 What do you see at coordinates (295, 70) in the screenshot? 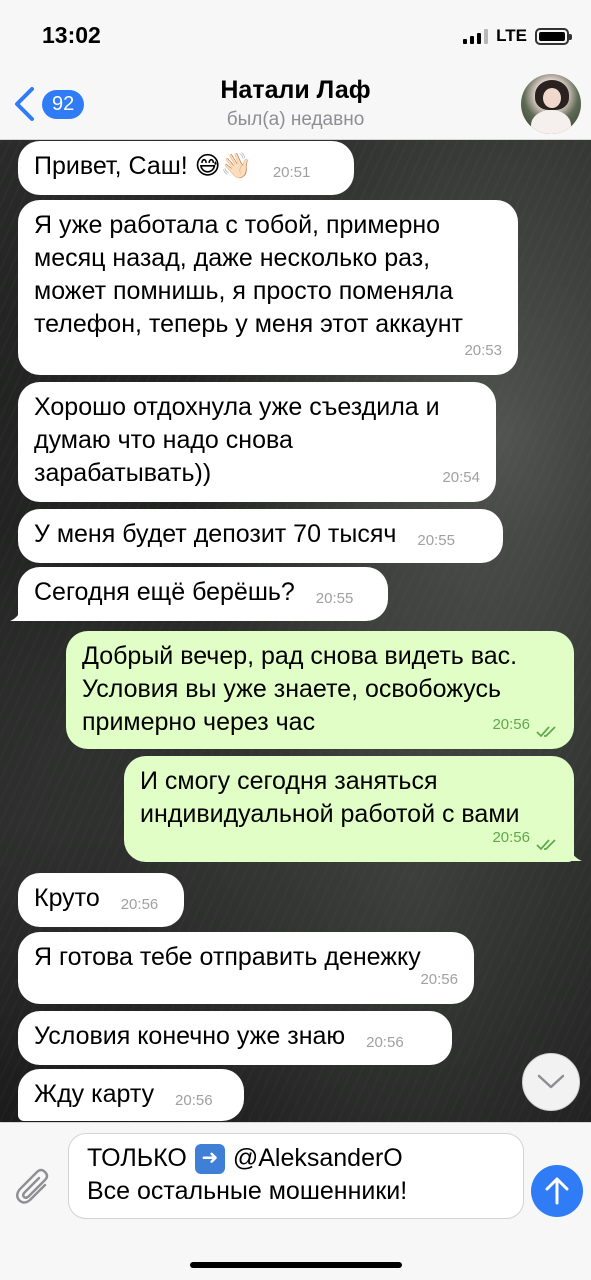
I see `chat-header: 13:02 LTE 92 Натали Лаф был(а) недавно` at bounding box center [295, 70].